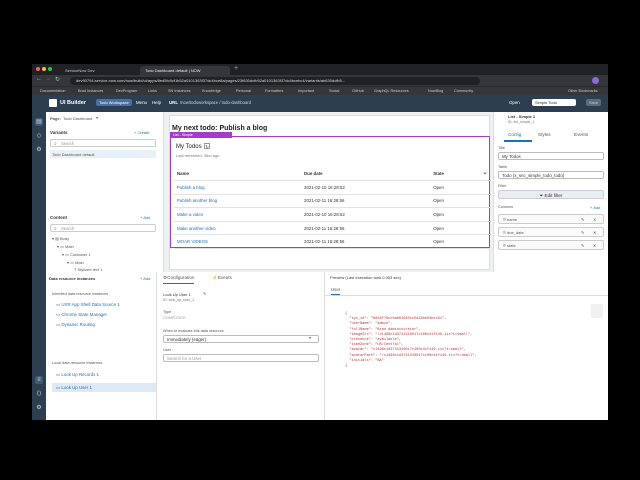 Image resolution: width=640 pixels, height=480 pixels. I want to click on new-tab-icon: +, so click(236, 68).